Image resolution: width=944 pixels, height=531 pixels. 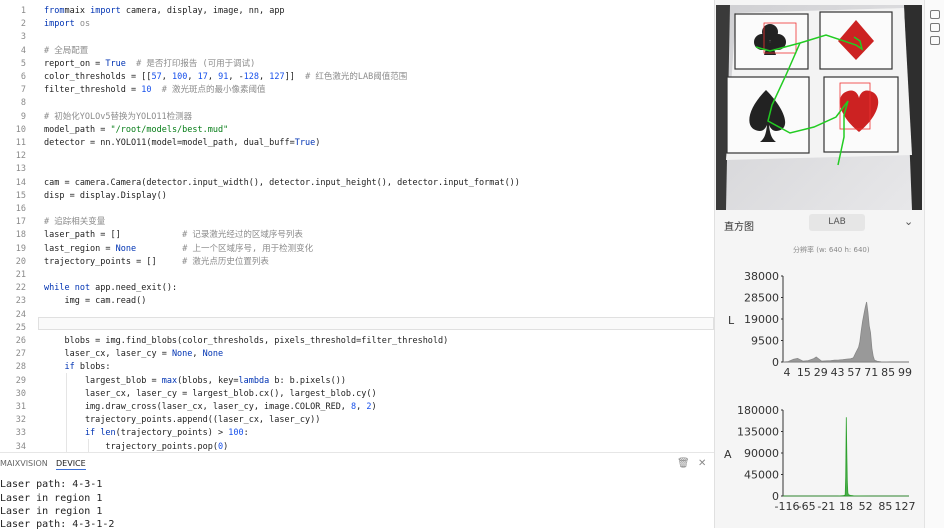 What do you see at coordinates (23, 11) in the screenshot?
I see `line-number: 1` at bounding box center [23, 11].